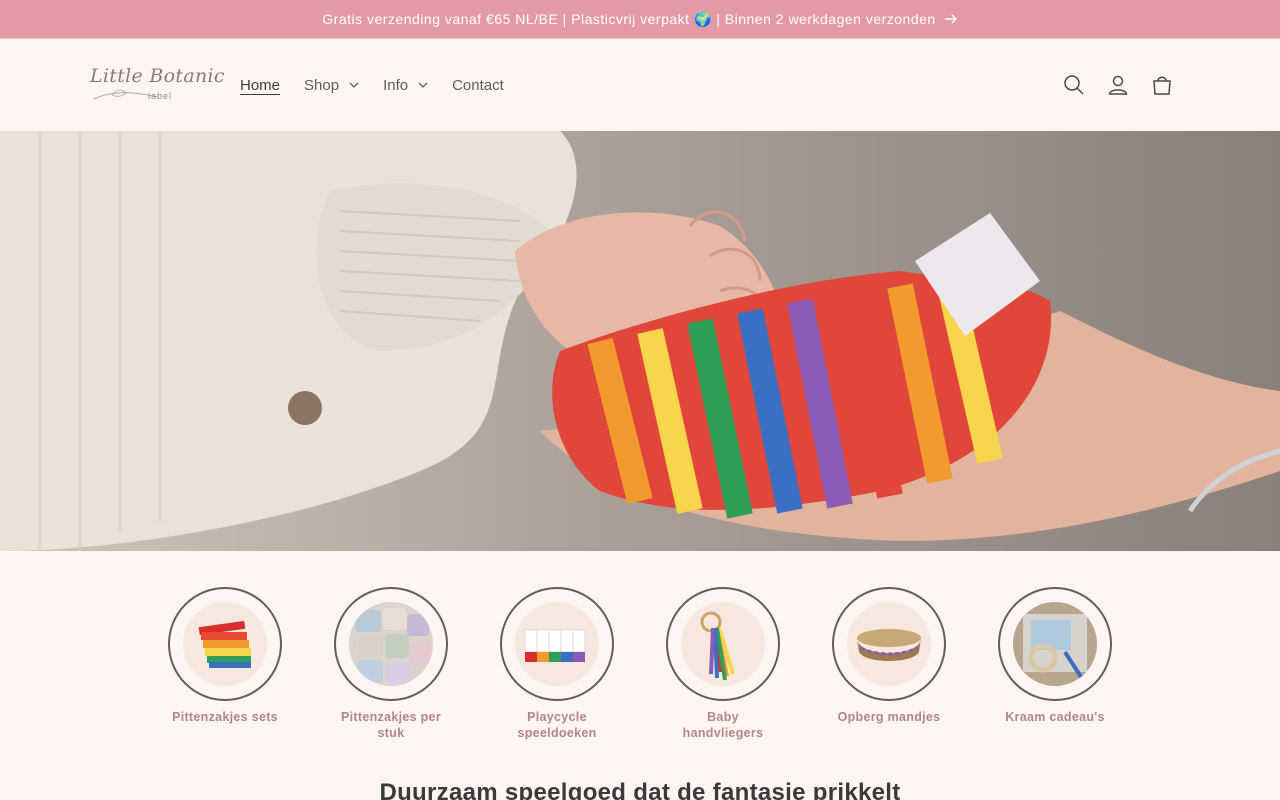 The width and height of the screenshot is (1280, 800). What do you see at coordinates (951, 19) in the screenshot?
I see `arrow-right-icon` at bounding box center [951, 19].